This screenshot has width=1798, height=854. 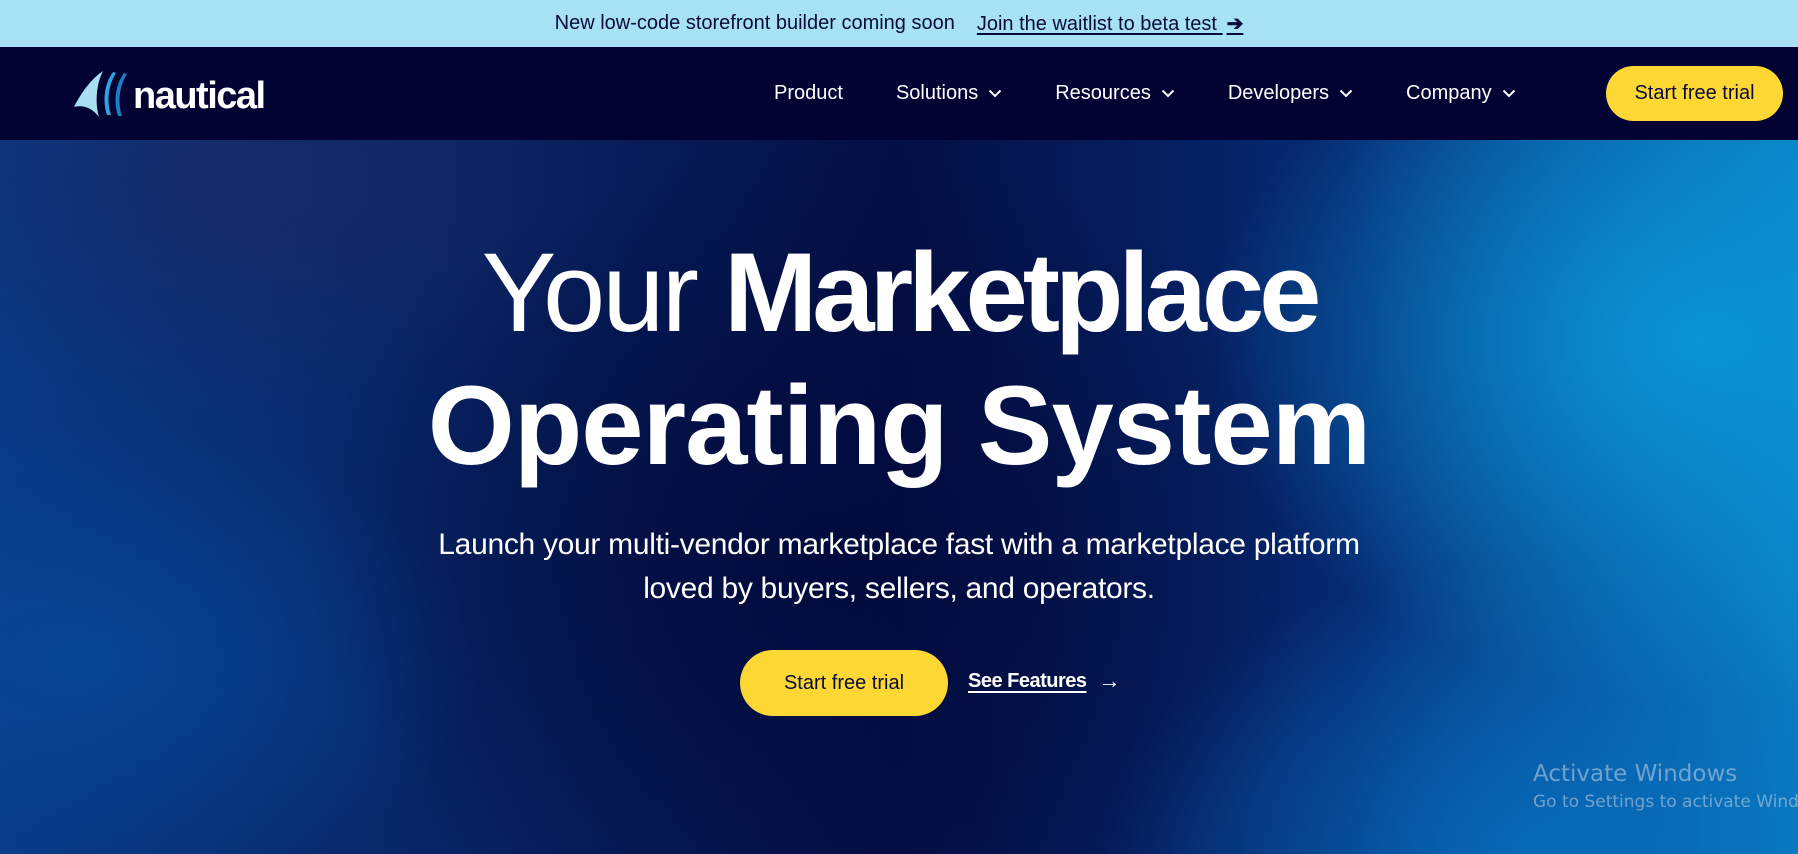 What do you see at coordinates (844, 683) in the screenshot?
I see `start-free-trial-hero-button: Start free trial` at bounding box center [844, 683].